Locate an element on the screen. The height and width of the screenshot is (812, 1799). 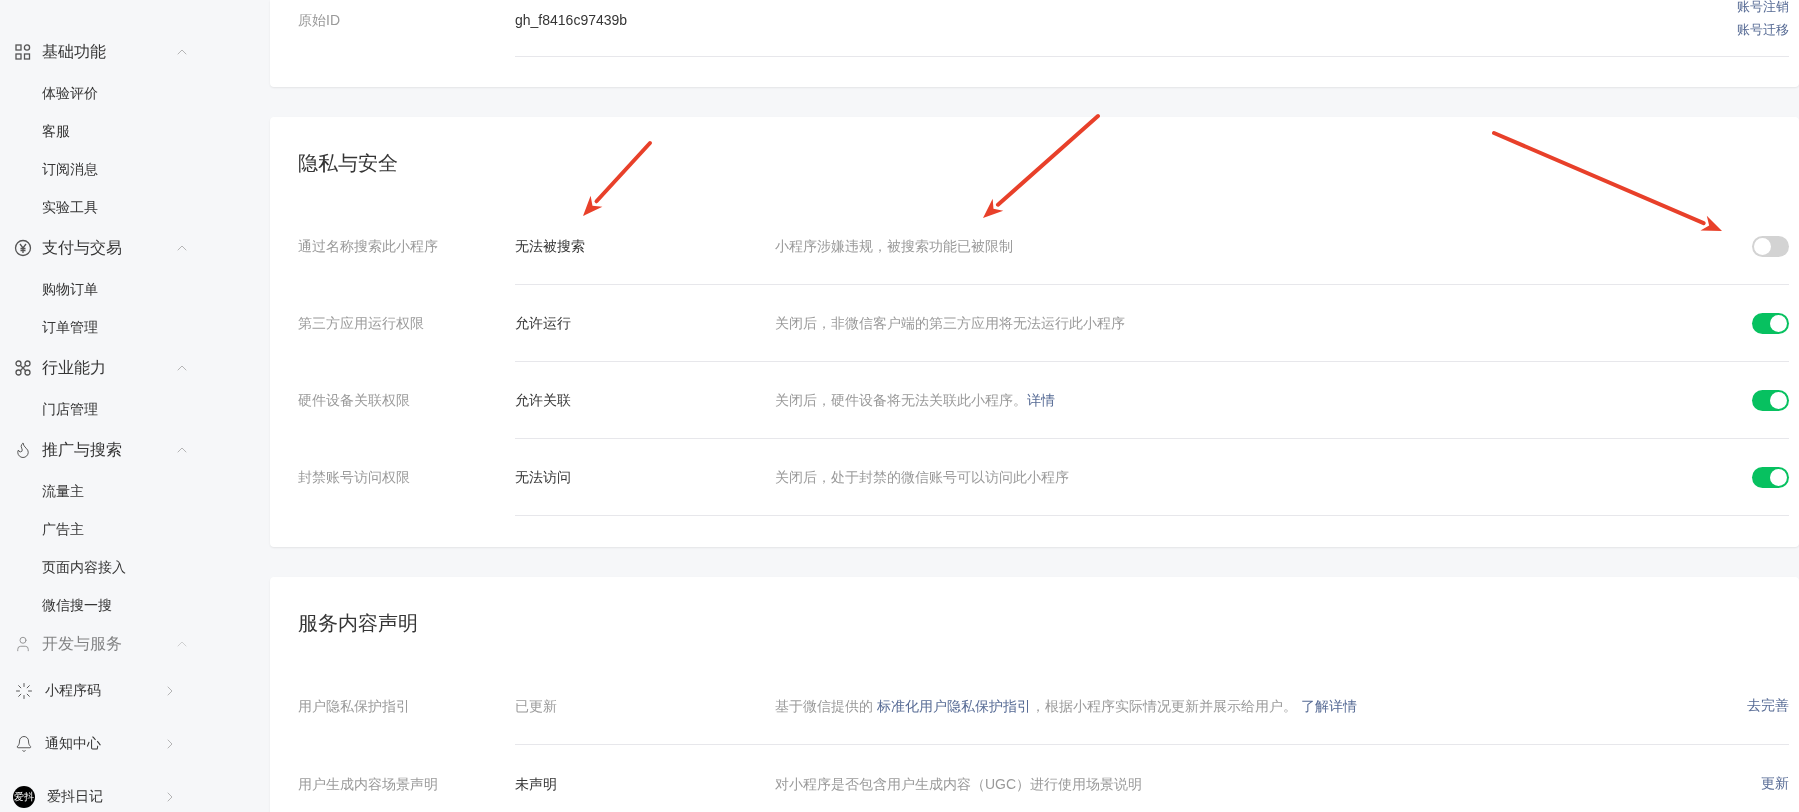
bell-icon is located at coordinates (24, 743).